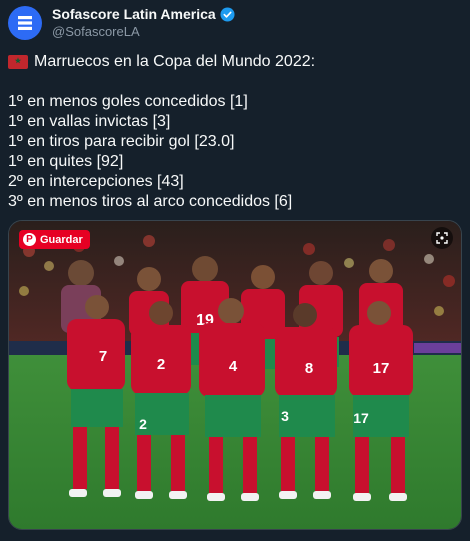 The width and height of the screenshot is (470, 541). I want to click on avatar, so click(25, 23).